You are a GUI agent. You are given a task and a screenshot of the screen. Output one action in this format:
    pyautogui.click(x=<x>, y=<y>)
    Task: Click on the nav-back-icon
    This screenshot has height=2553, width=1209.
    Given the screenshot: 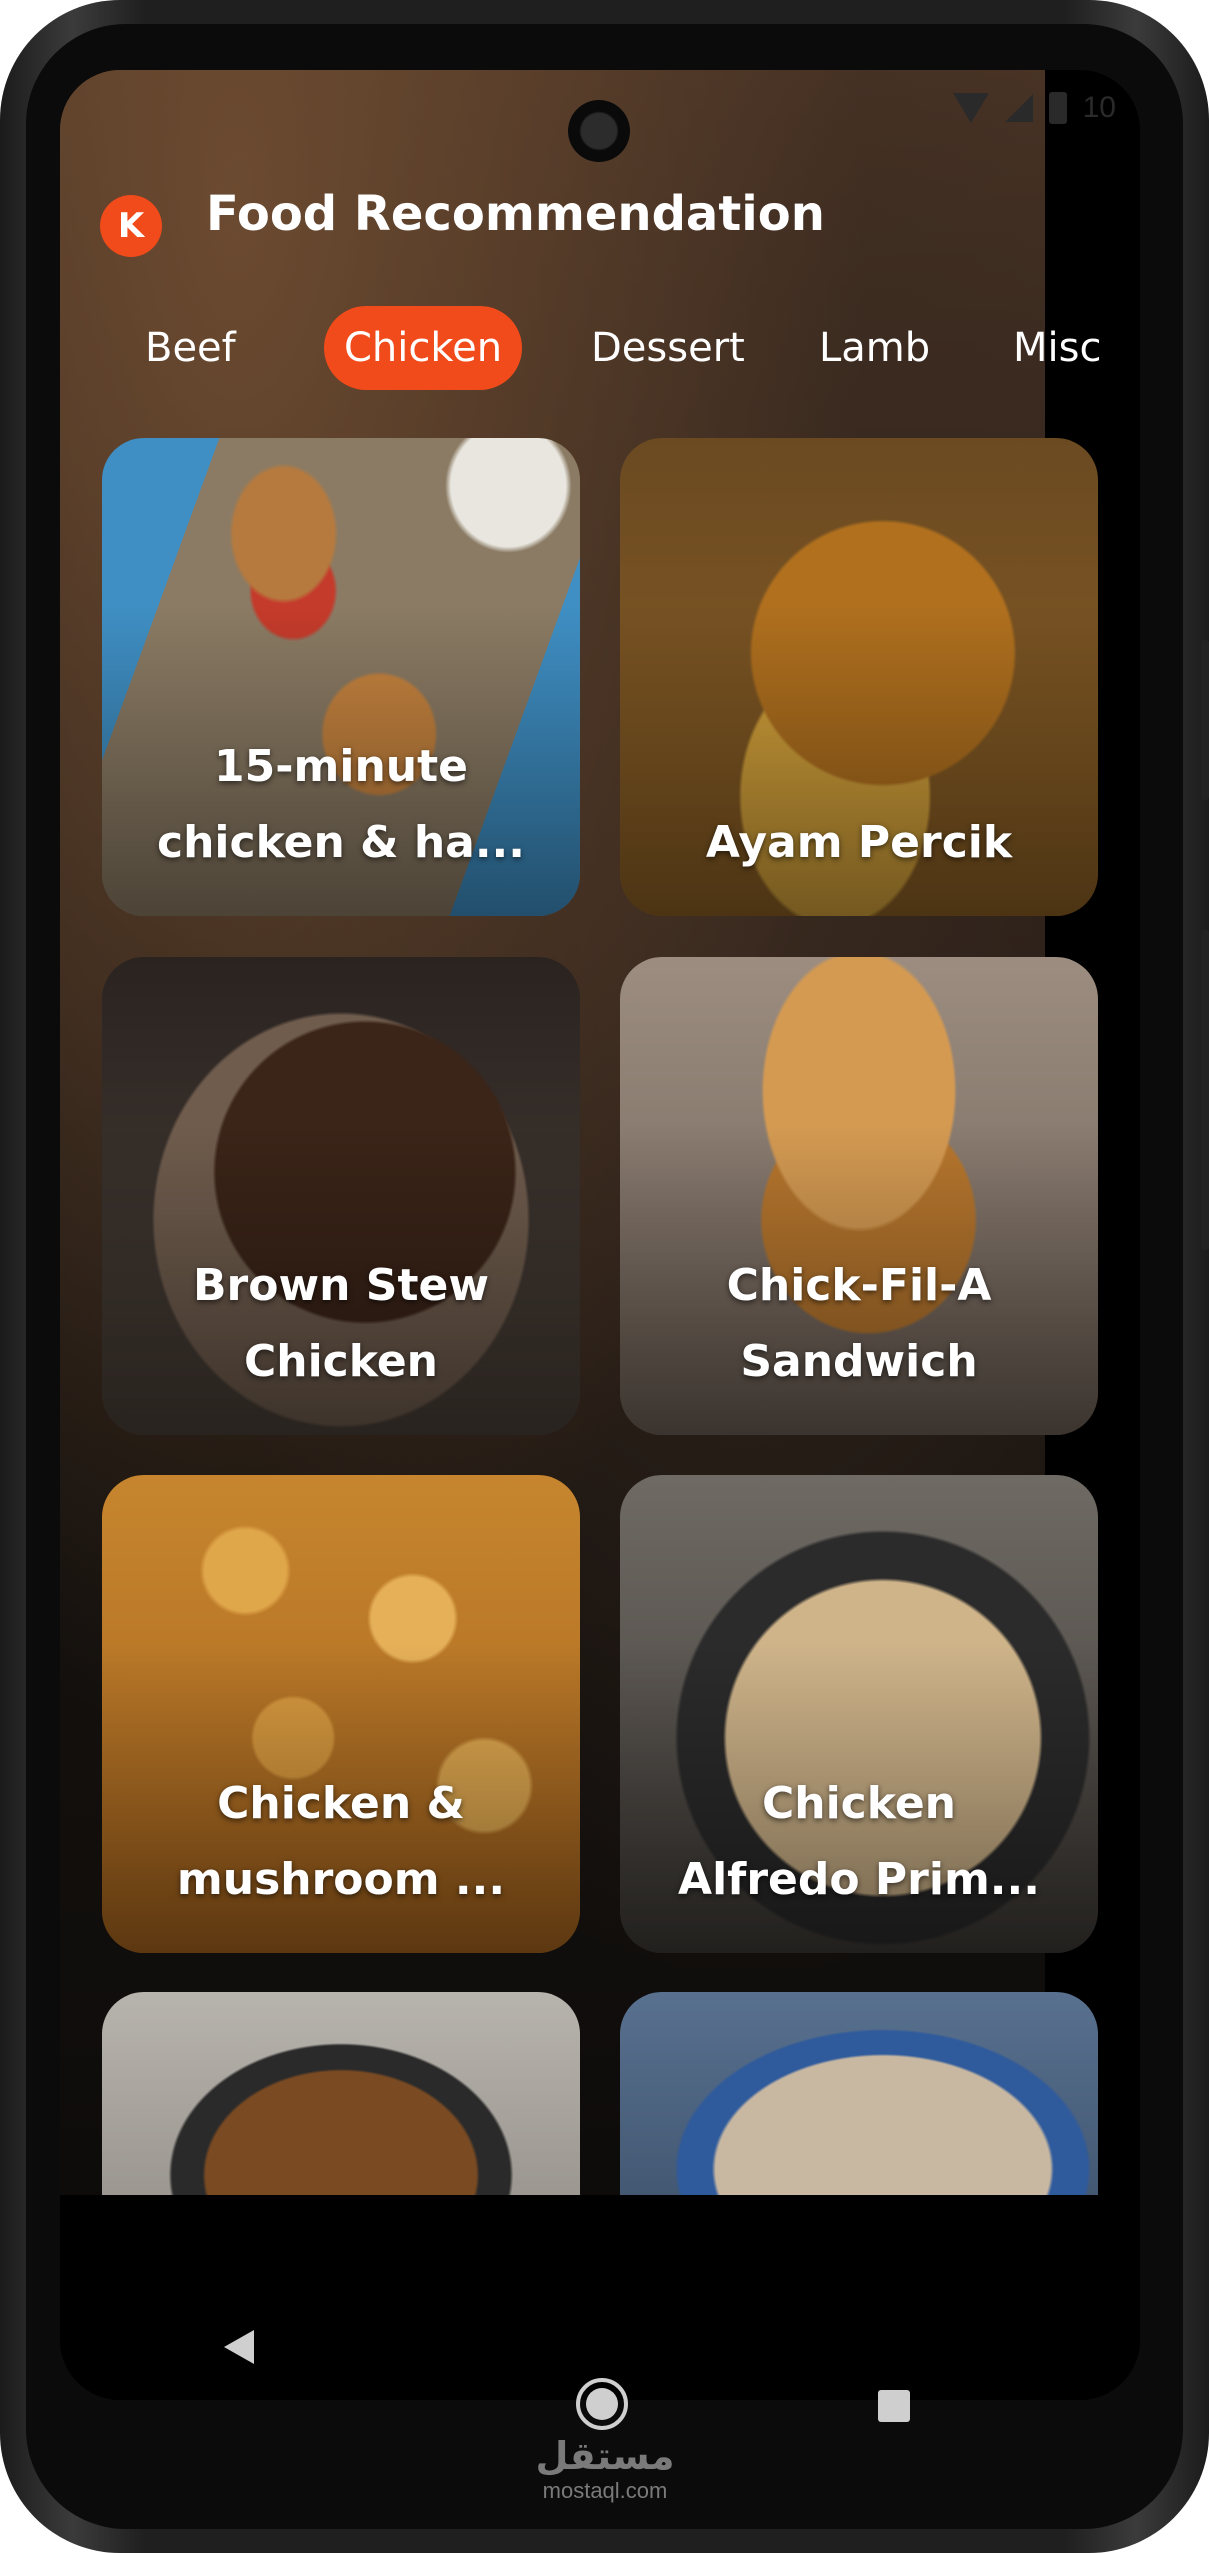 What is the action you would take?
    pyautogui.click(x=239, y=2347)
    